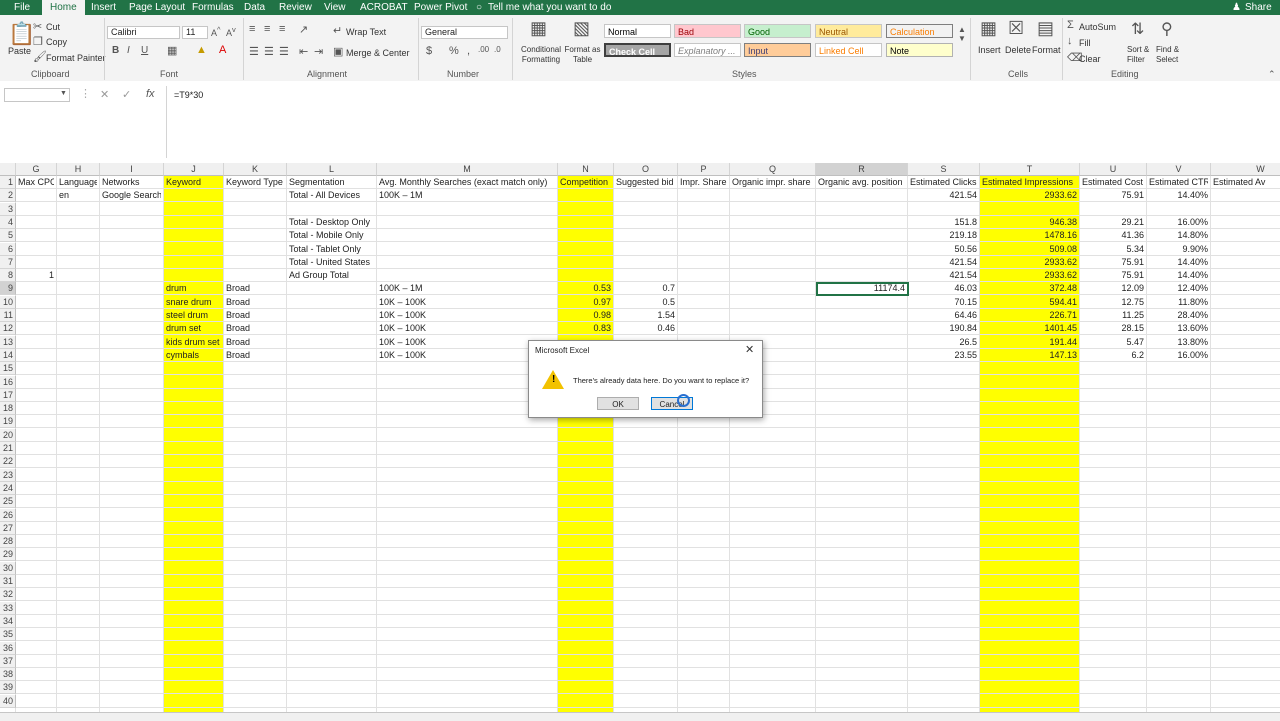 This screenshot has width=1280, height=721. What do you see at coordinates (128, 50) in the screenshot?
I see `italic-icon: I` at bounding box center [128, 50].